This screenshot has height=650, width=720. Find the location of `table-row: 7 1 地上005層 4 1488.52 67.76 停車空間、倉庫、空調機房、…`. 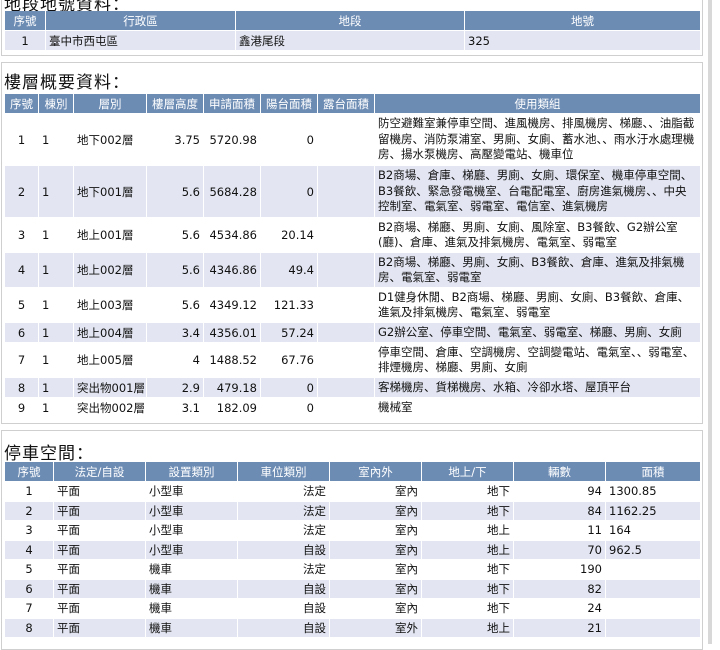

table-row: 7 1 地上005層 4 1488.52 67.76 停車空間、倉庫、空調機房、… is located at coordinates (352, 360).